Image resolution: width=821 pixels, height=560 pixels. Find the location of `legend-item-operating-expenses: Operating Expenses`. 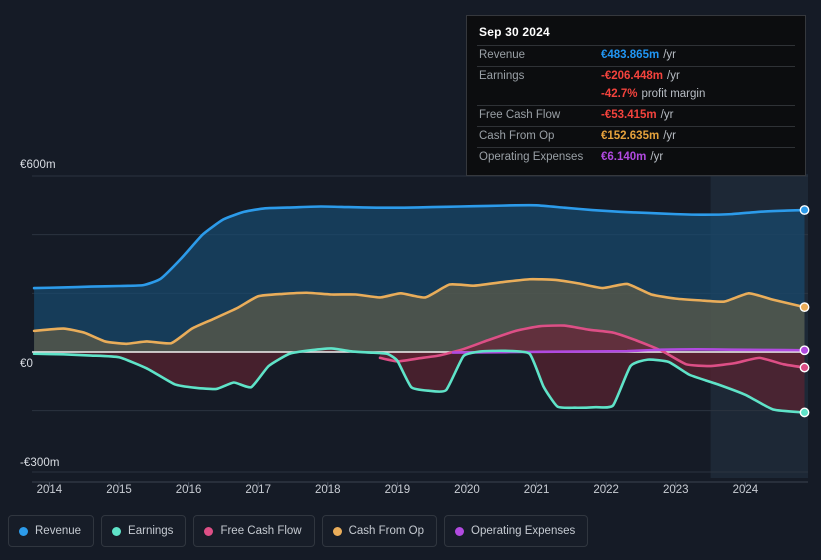

legend-item-operating-expenses: Operating Expenses is located at coordinates (516, 531).